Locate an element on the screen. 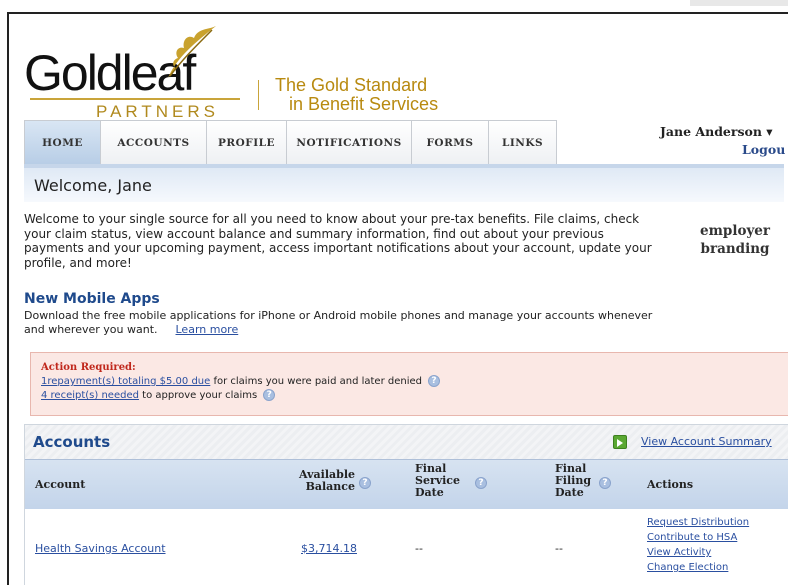 The height and width of the screenshot is (585, 788). goldleaf-logo: Goldleaf PARTNERS is located at coordinates (139, 70).